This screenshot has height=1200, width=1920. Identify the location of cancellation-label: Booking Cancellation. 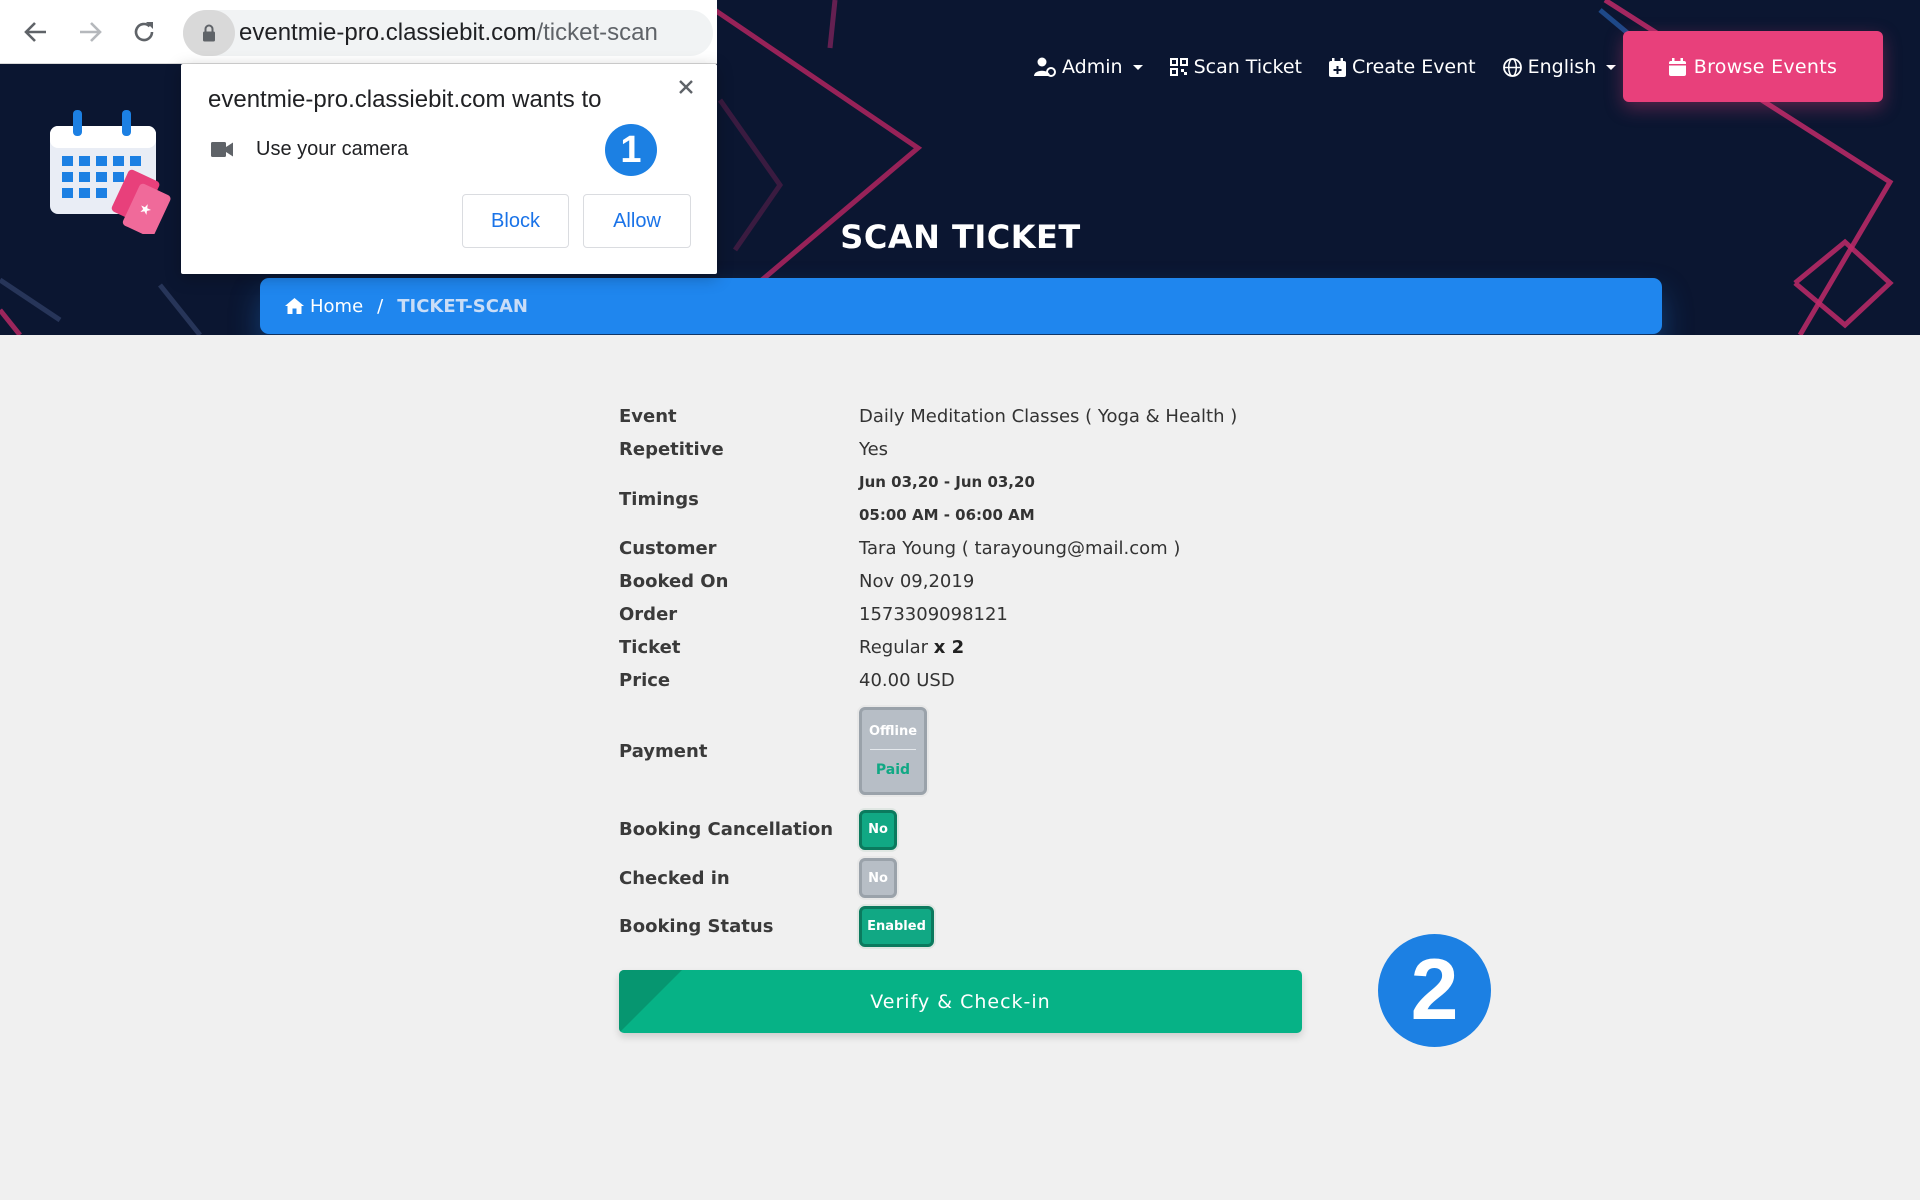
(726, 829).